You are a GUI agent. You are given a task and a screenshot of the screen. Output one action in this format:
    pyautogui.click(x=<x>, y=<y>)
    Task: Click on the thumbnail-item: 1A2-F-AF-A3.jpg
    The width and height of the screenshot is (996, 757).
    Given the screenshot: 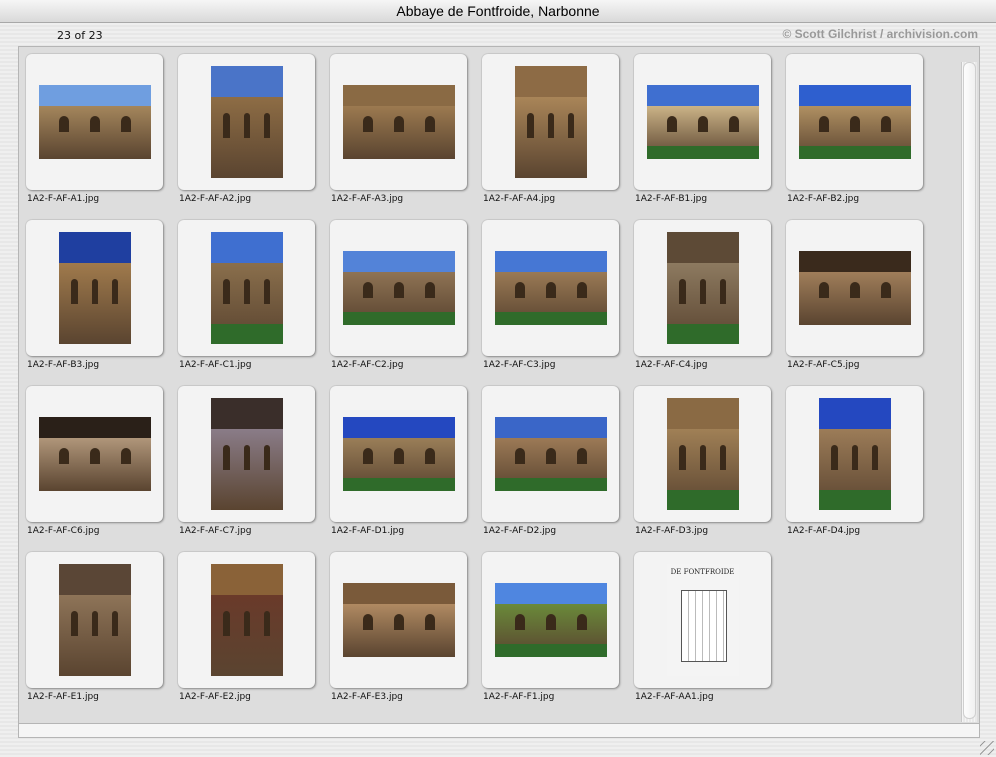 What is the action you would take?
    pyautogui.click(x=399, y=125)
    